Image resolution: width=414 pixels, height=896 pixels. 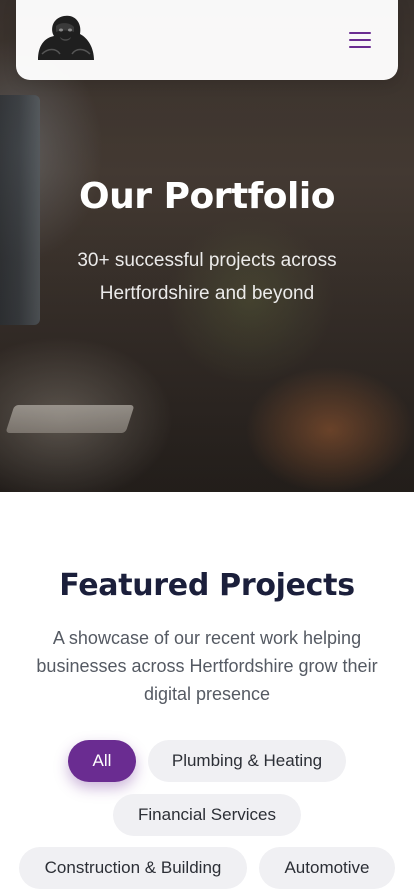 I want to click on featured-projects-title: Featured Projects, so click(x=207, y=585).